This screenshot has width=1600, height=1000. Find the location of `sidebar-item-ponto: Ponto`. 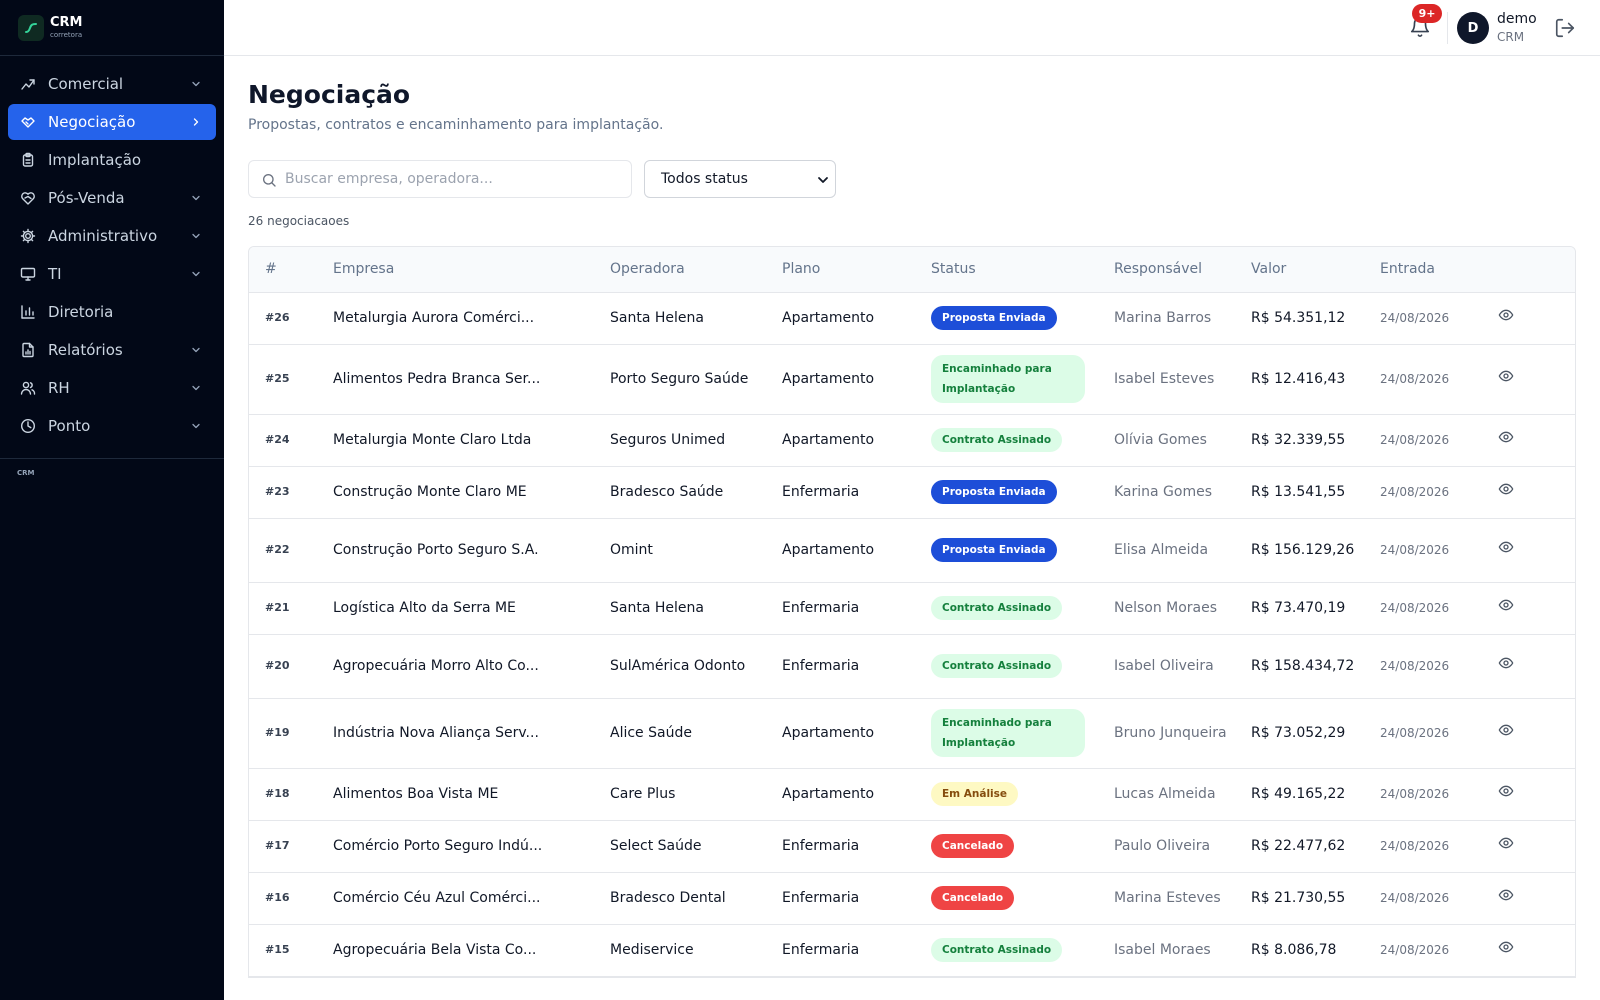

sidebar-item-ponto: Ponto is located at coordinates (112, 426).